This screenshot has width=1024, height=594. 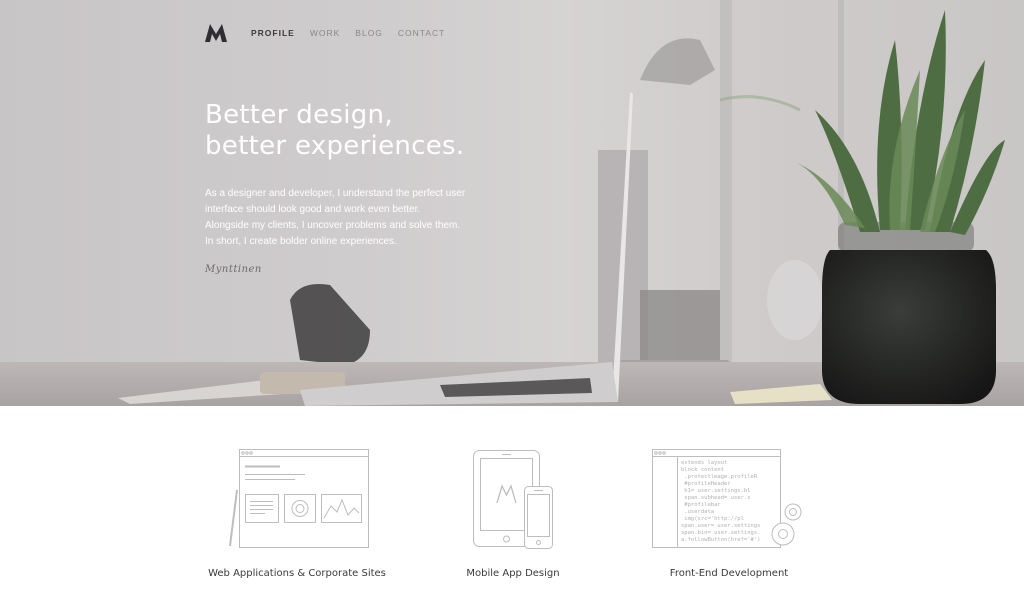 I want to click on nav-contact: CONTACT, so click(x=421, y=33).